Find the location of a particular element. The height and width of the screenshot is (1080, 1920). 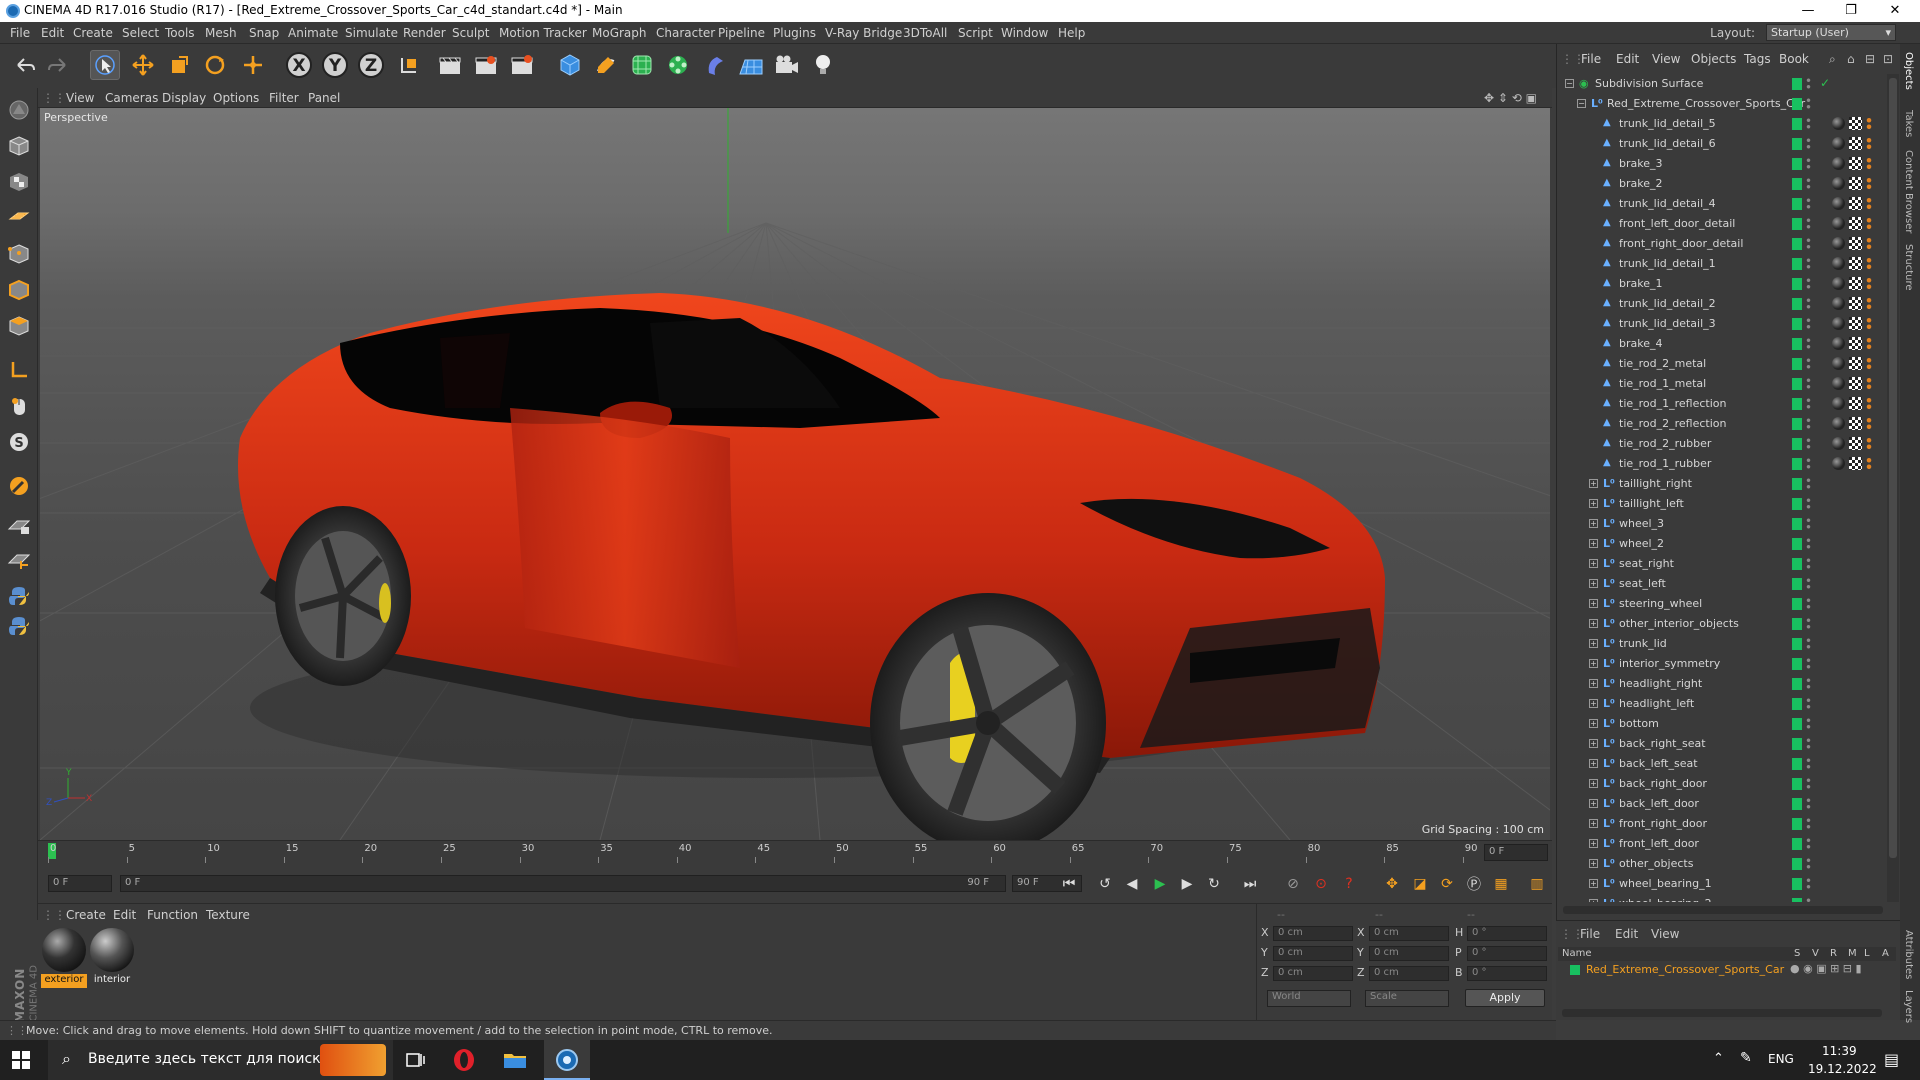

object-tree-row: ▲ tie_rod_2_metal is located at coordinates (1722, 364).